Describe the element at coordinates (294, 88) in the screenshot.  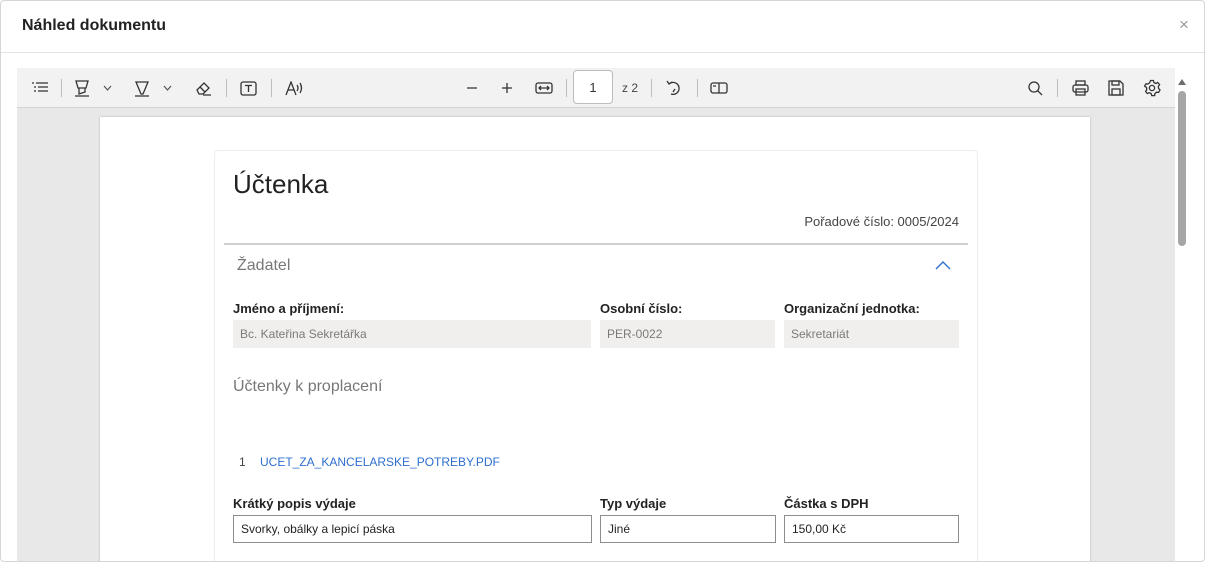
I see `read-aloud-icon` at that location.